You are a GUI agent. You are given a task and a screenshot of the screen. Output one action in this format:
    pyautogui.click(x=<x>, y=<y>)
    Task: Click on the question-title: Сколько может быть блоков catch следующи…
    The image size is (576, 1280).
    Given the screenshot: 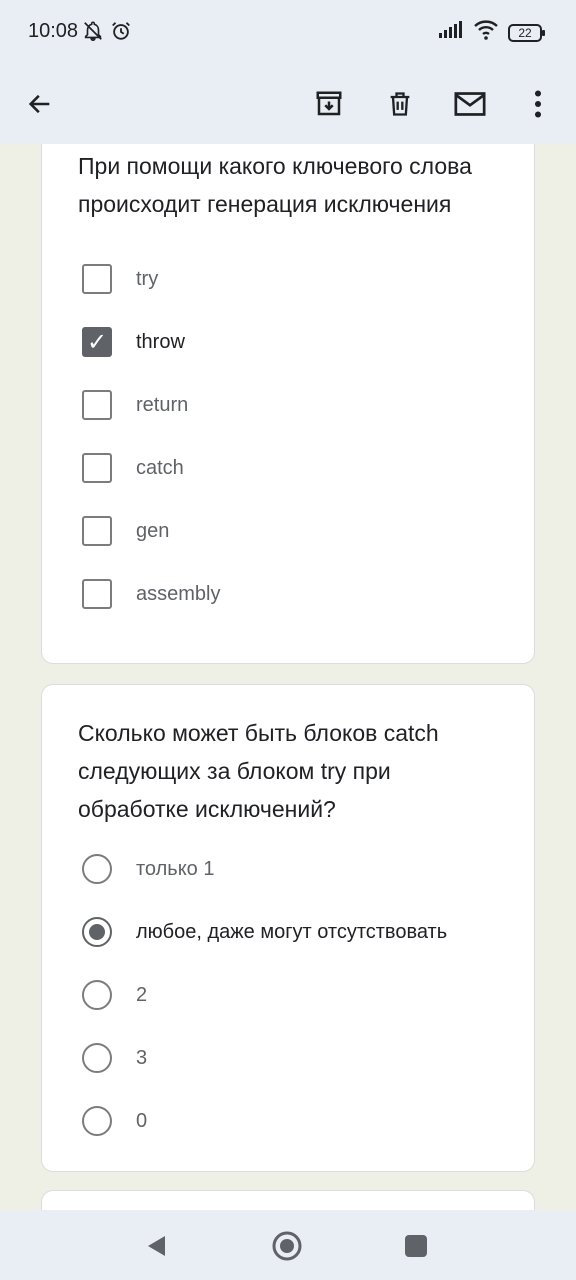 What is the action you would take?
    pyautogui.click(x=258, y=771)
    